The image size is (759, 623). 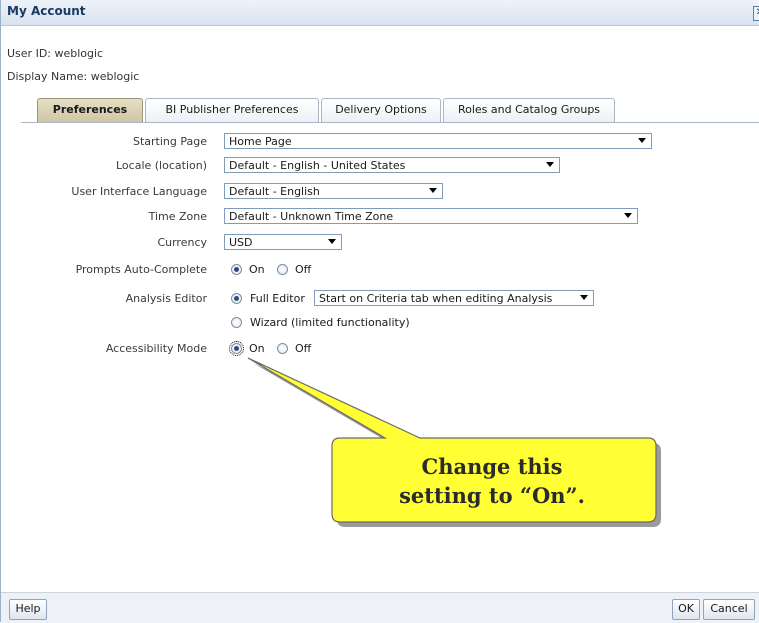 I want to click on callout-line-2: setting to “On”., so click(x=492, y=495).